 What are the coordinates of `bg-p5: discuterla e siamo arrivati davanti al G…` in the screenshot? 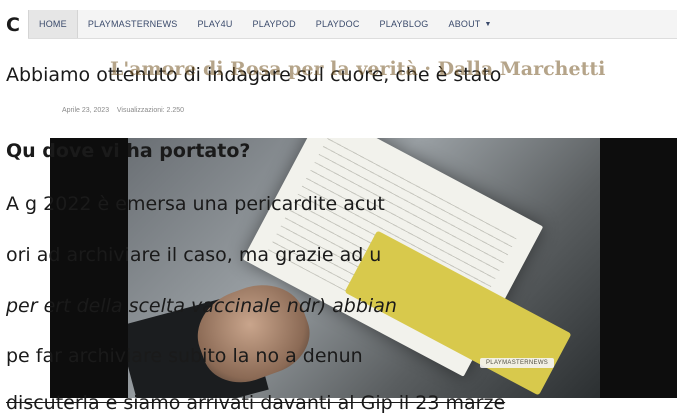 It's located at (256, 403).